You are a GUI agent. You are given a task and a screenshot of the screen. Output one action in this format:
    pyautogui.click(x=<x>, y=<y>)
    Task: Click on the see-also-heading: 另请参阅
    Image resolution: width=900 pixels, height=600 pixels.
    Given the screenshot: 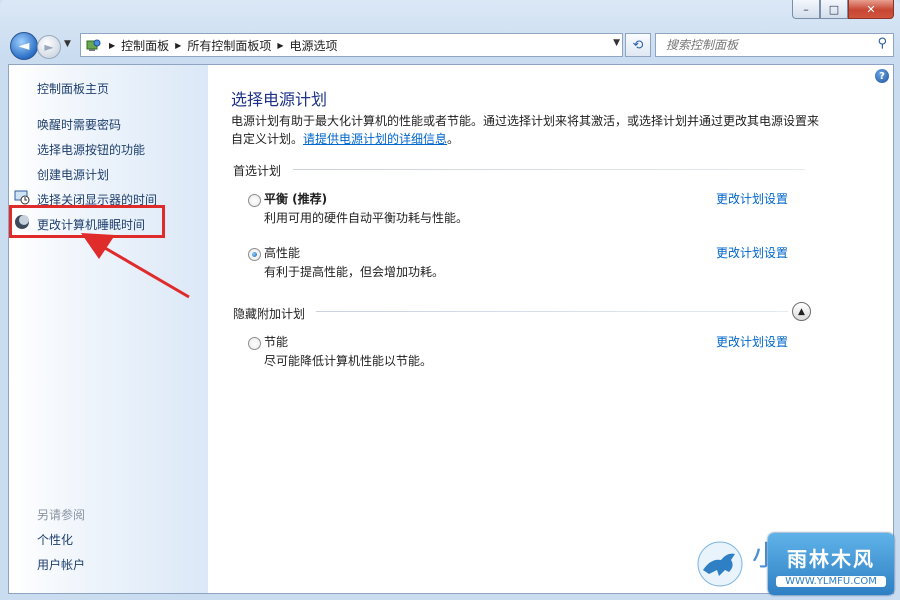 What is the action you would take?
    pyautogui.click(x=61, y=515)
    